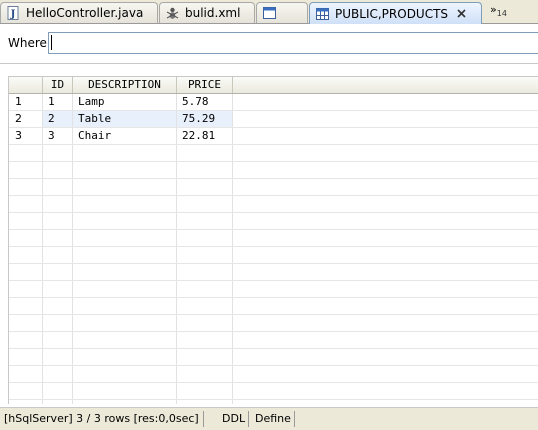 This screenshot has height=430, width=538. Describe the element at coordinates (26, 85) in the screenshot. I see `column-header-rownum` at that location.